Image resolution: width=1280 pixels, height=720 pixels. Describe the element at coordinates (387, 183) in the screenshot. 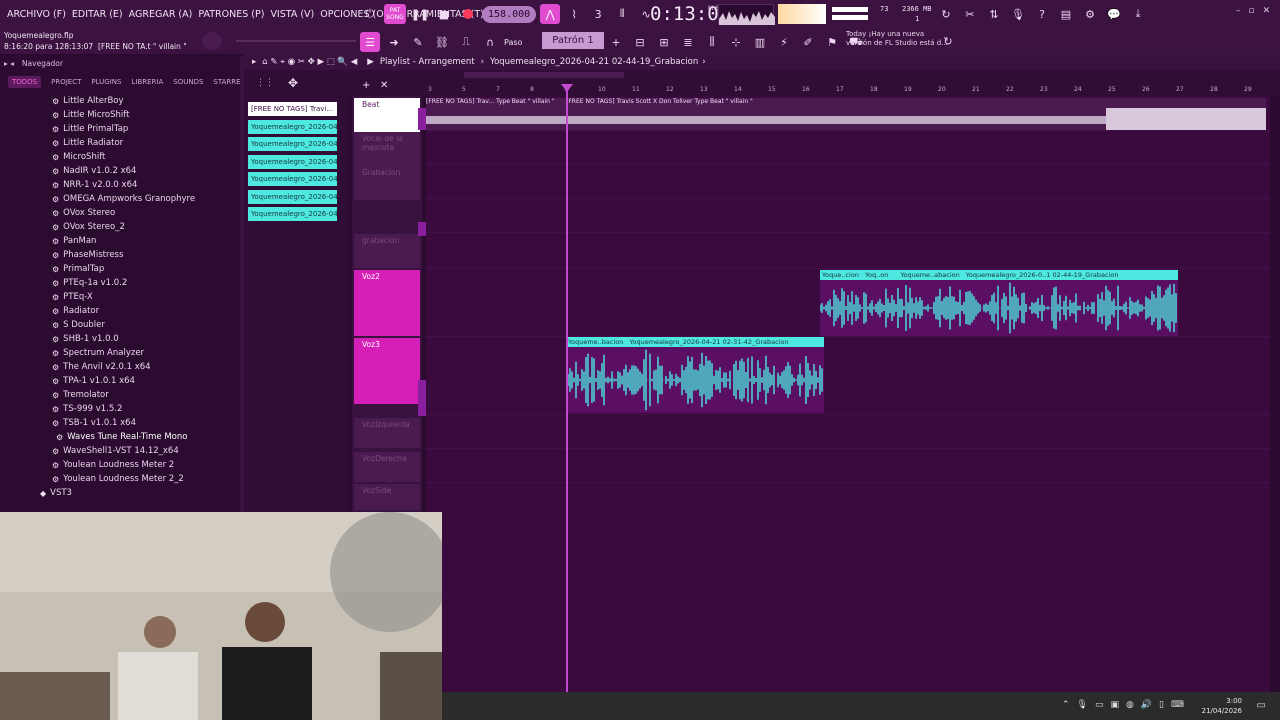

I see `track-3: Grabacion` at that location.